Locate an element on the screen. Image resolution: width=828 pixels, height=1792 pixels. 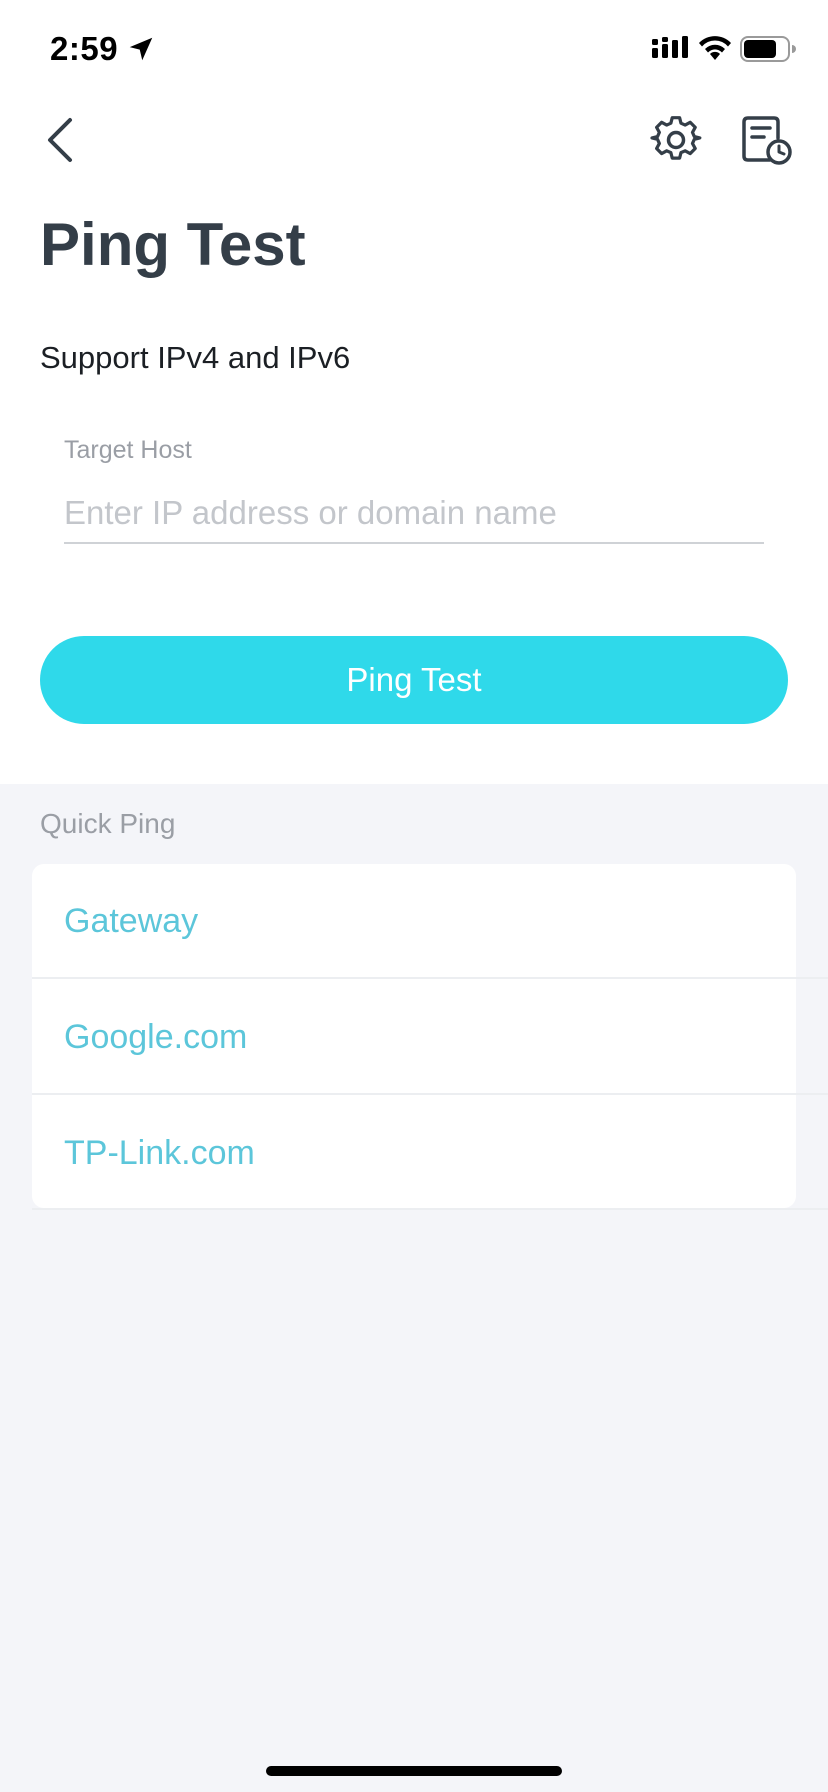
list-item-label: Gateway is located at coordinates (131, 921).